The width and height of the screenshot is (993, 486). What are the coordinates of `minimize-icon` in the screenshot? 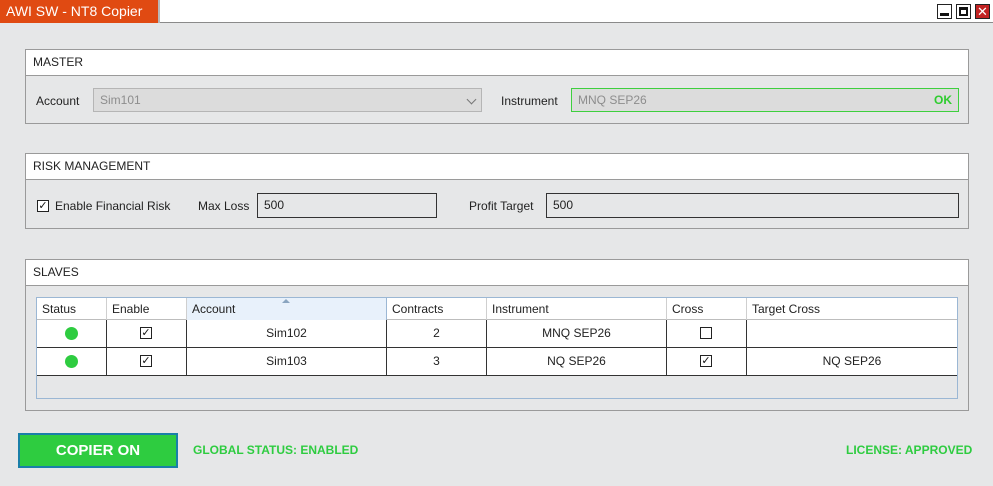 It's located at (944, 11).